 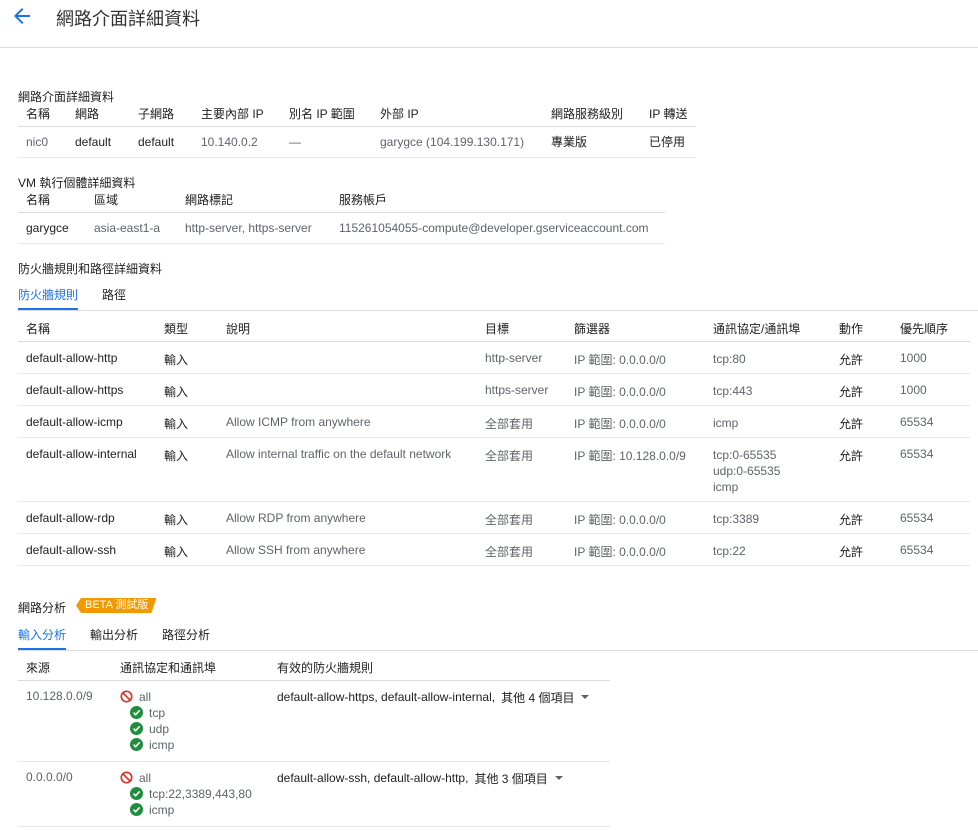 What do you see at coordinates (347, 357) in the screenshot?
I see `rule-description` at bounding box center [347, 357].